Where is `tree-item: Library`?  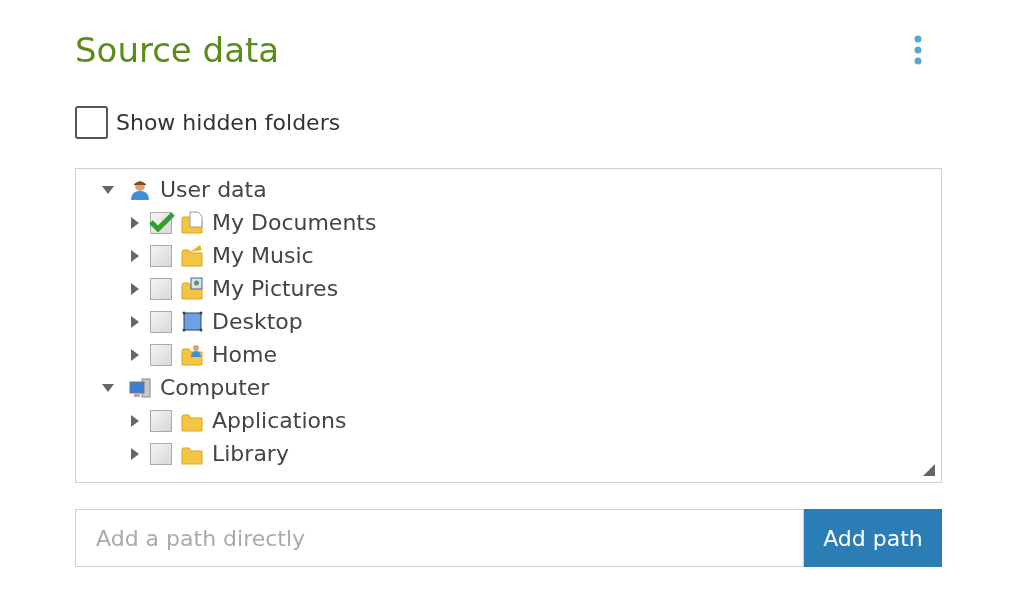 tree-item: Library is located at coordinates (250, 453).